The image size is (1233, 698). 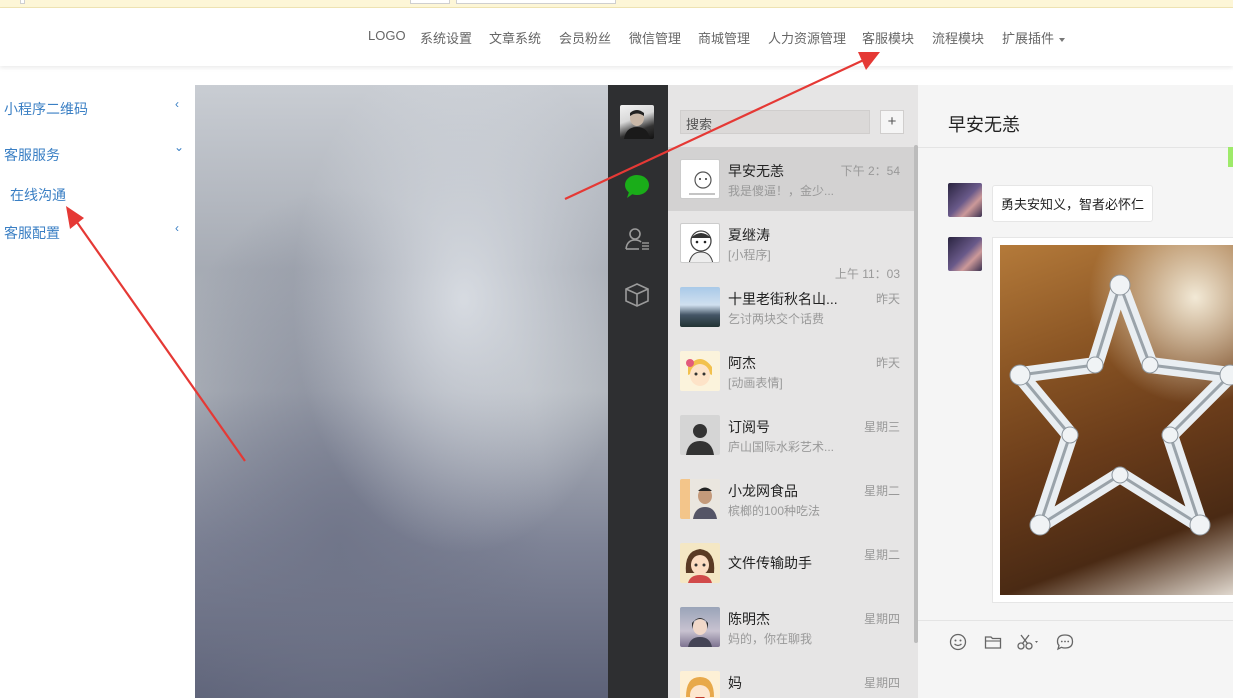 I want to click on conversation-name: 阿杰, so click(x=742, y=363).